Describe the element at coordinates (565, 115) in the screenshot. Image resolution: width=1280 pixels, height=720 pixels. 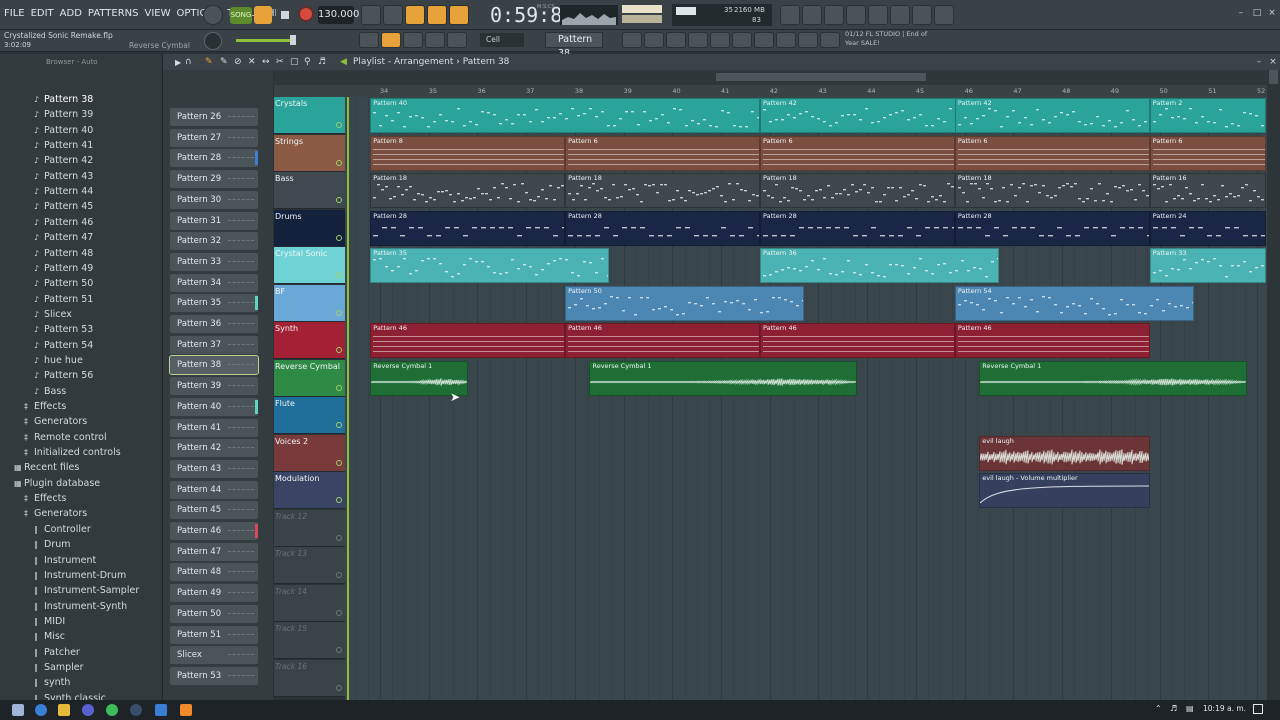
I see `playlist-clip: Pattern 40` at that location.